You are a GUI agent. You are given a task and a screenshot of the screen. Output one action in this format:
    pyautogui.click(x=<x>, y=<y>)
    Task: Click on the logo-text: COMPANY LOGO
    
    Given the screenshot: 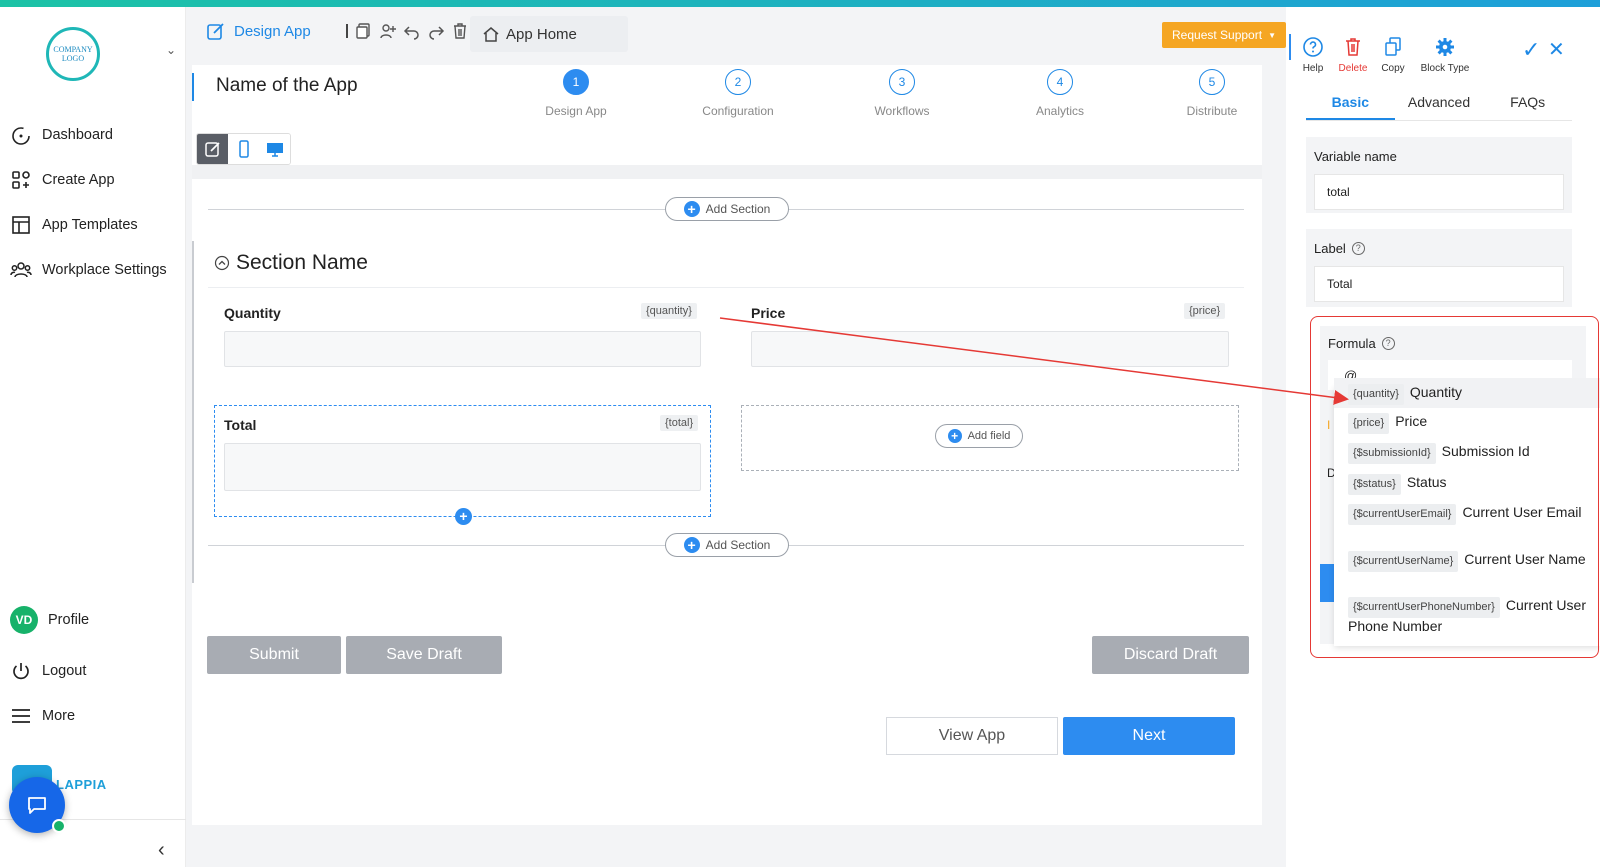 What is the action you would take?
    pyautogui.click(x=73, y=54)
    